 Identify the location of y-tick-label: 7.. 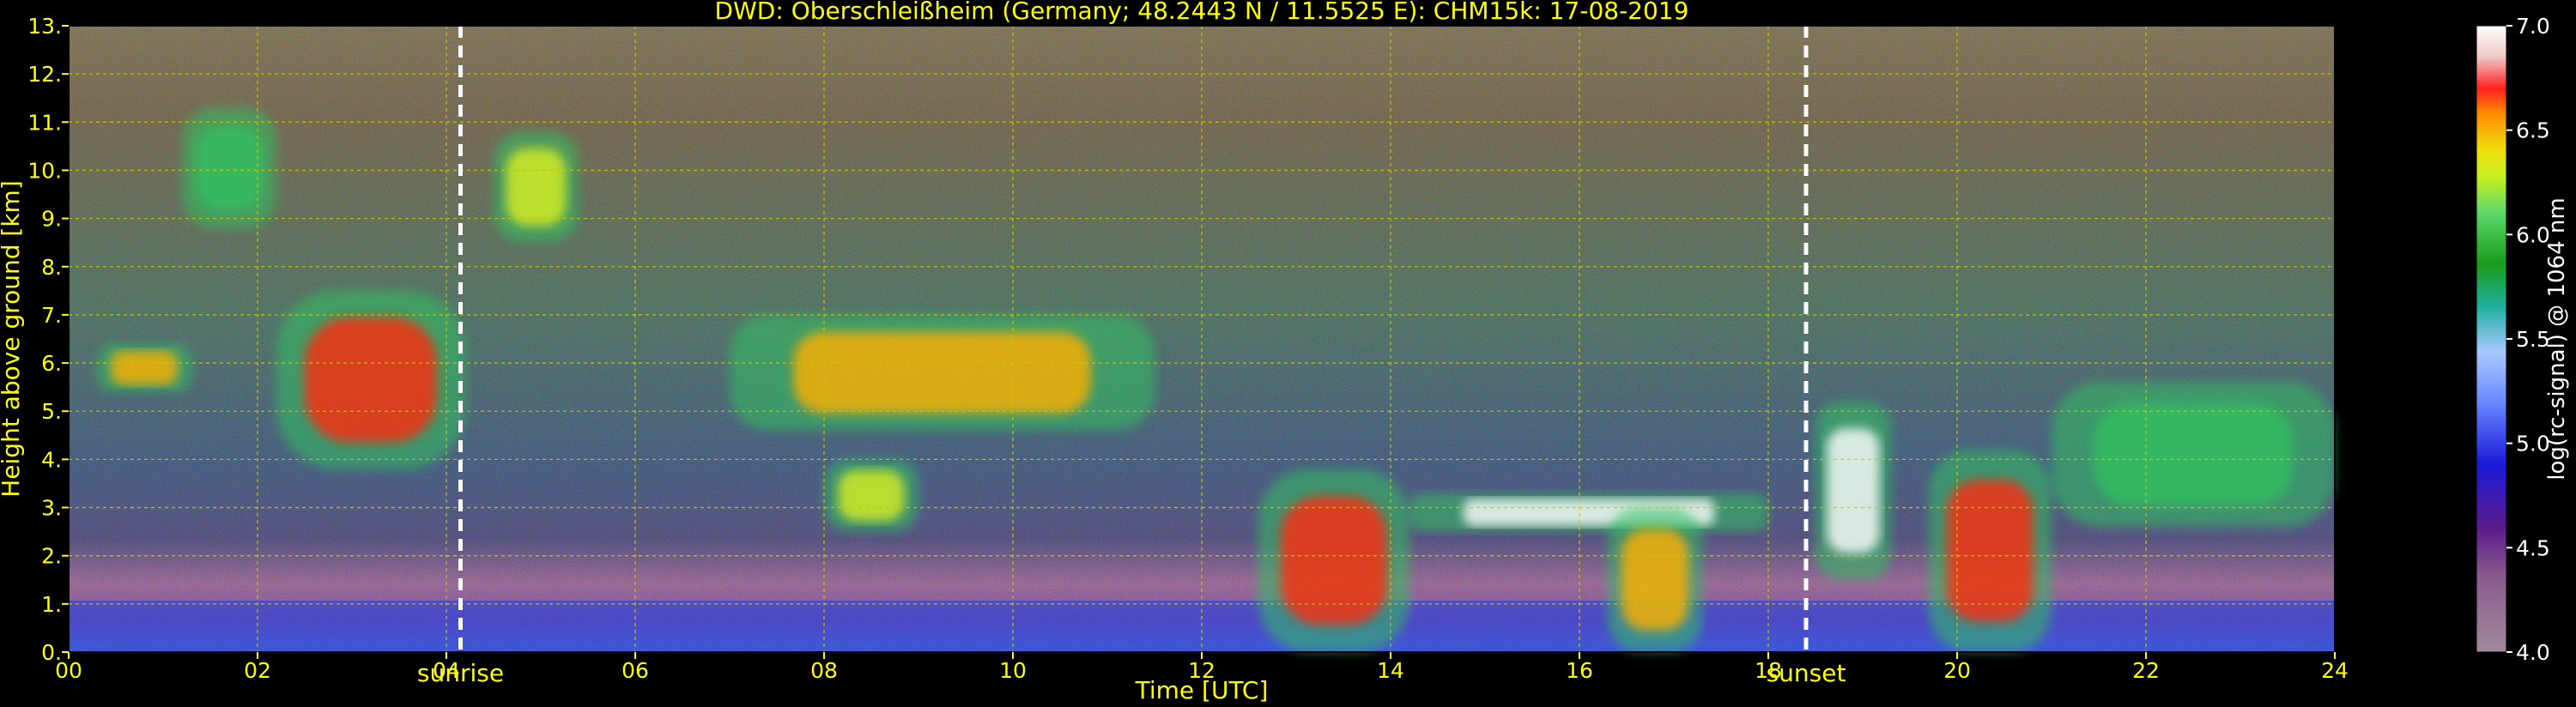
(51, 316).